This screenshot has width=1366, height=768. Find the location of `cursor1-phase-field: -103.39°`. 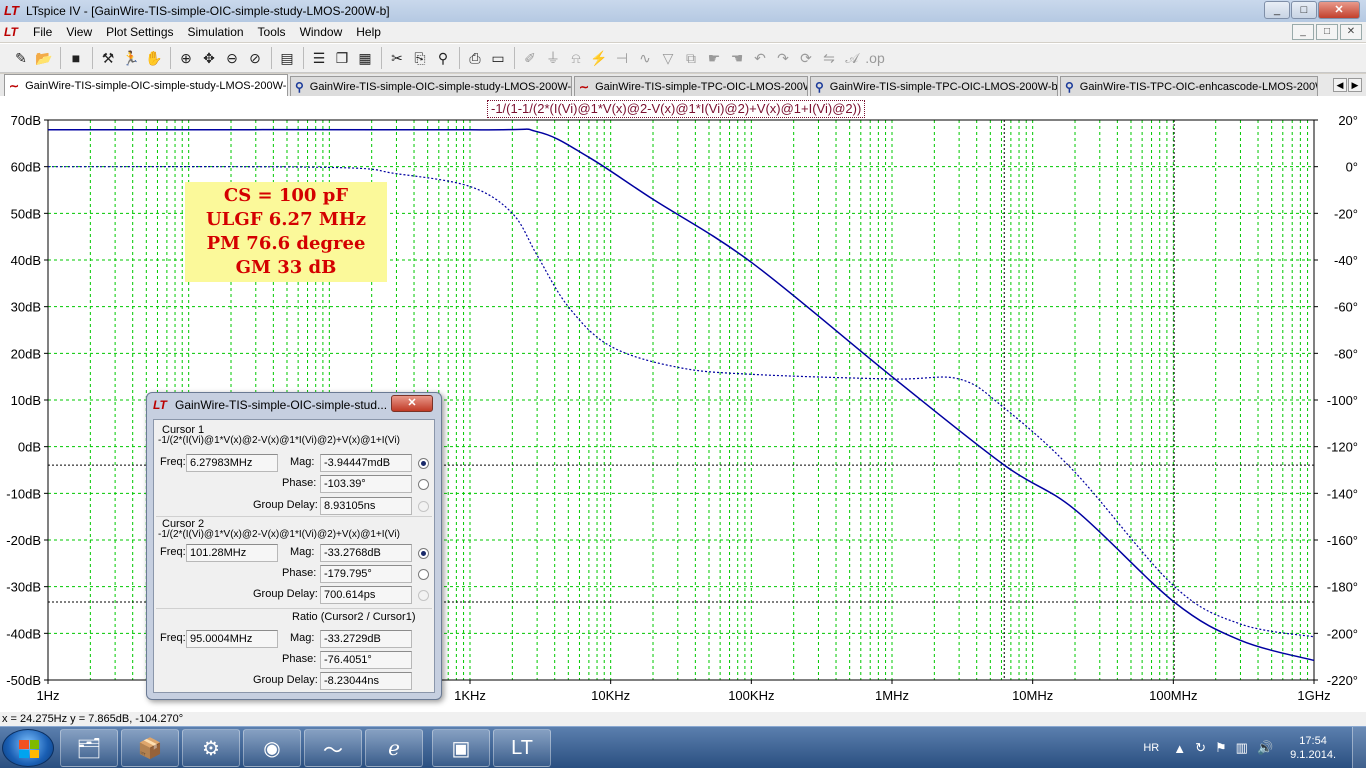

cursor1-phase-field: -103.39° is located at coordinates (366, 484).